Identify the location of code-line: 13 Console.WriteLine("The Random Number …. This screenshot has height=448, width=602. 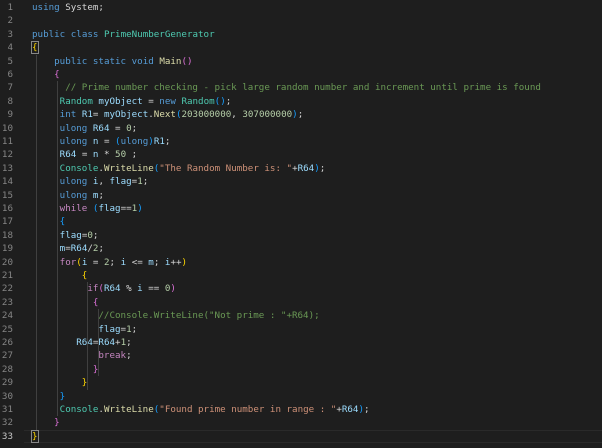
(301, 168).